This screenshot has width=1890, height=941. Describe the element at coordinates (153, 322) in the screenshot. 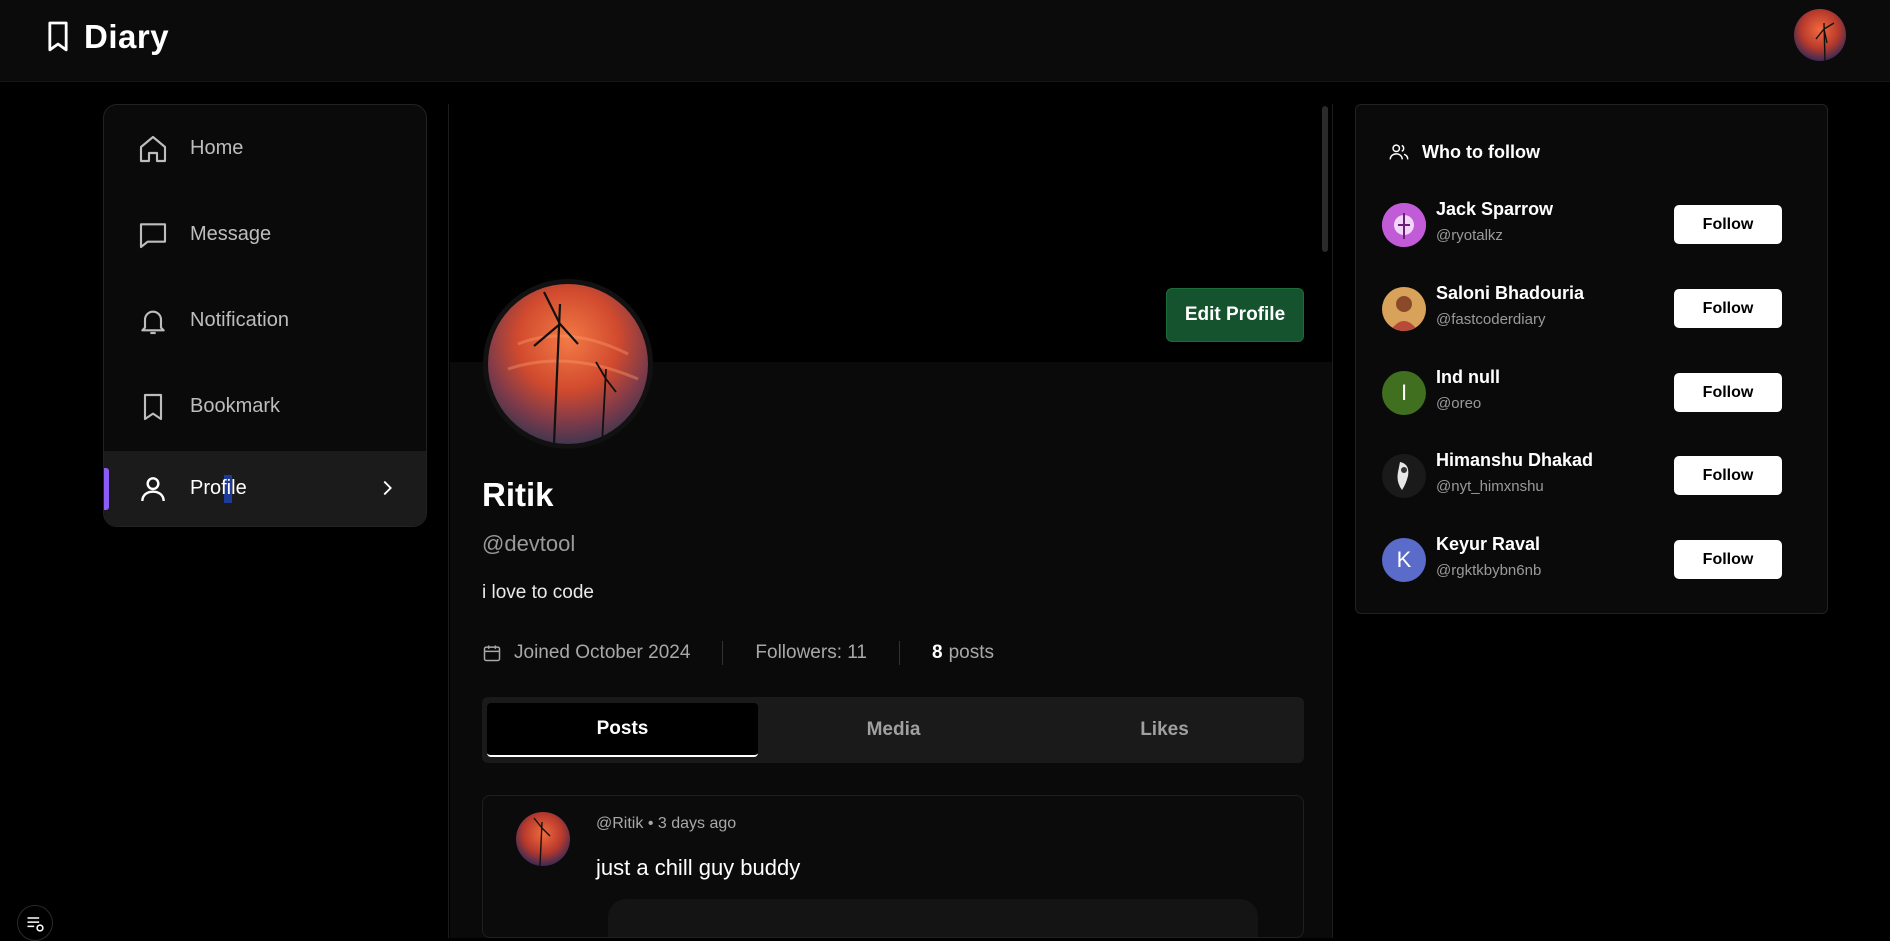

I see `bell-icon` at that location.